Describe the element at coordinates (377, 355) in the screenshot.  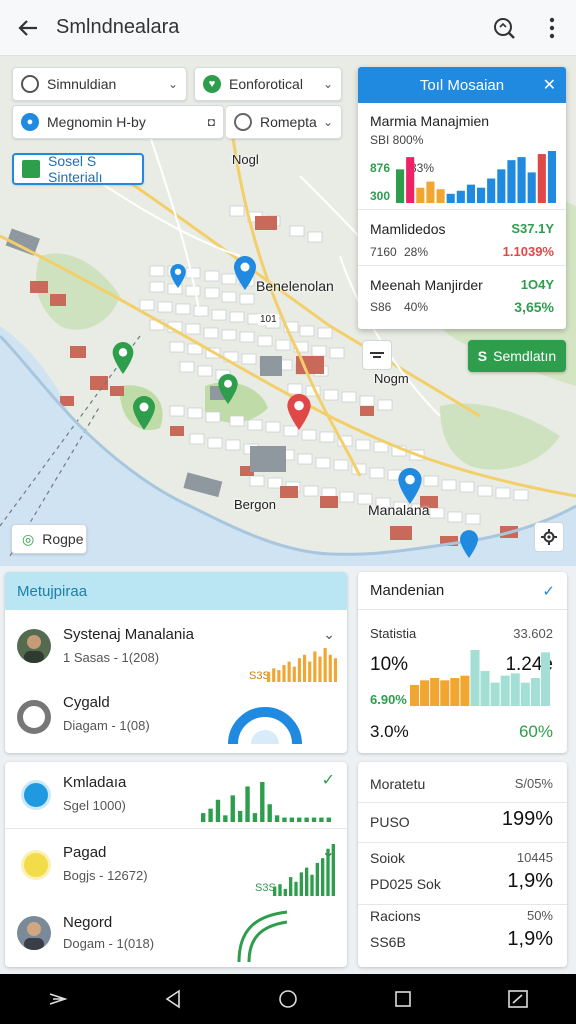
I see `layers-button` at that location.